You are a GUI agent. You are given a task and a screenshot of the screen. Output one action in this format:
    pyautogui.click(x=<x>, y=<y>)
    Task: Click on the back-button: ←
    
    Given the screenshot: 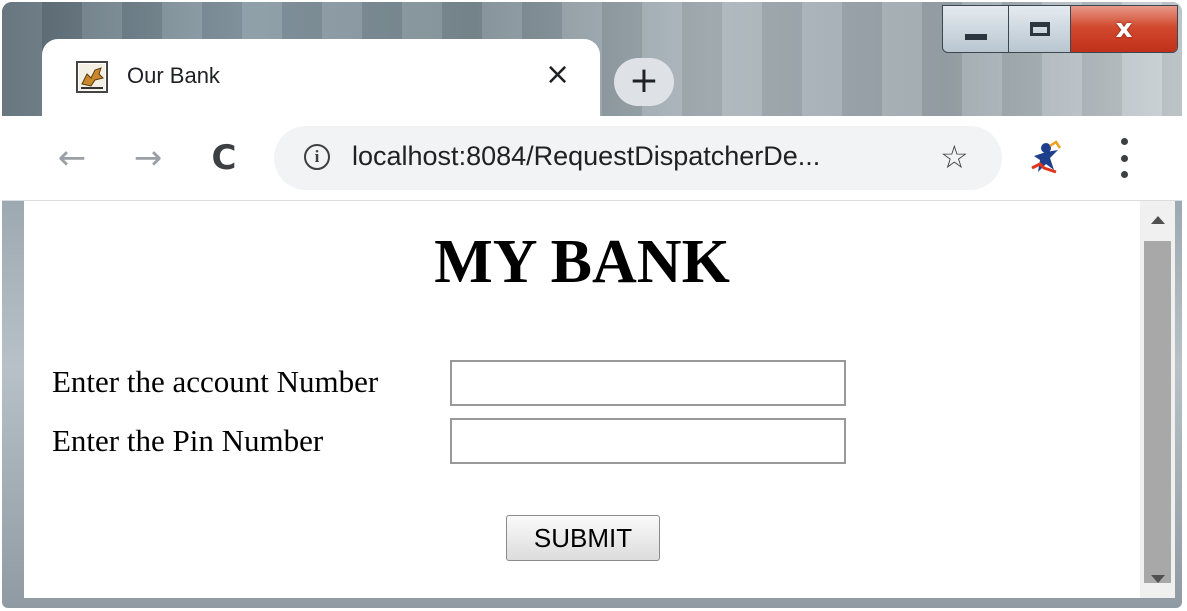 What is the action you would take?
    pyautogui.click(x=72, y=158)
    